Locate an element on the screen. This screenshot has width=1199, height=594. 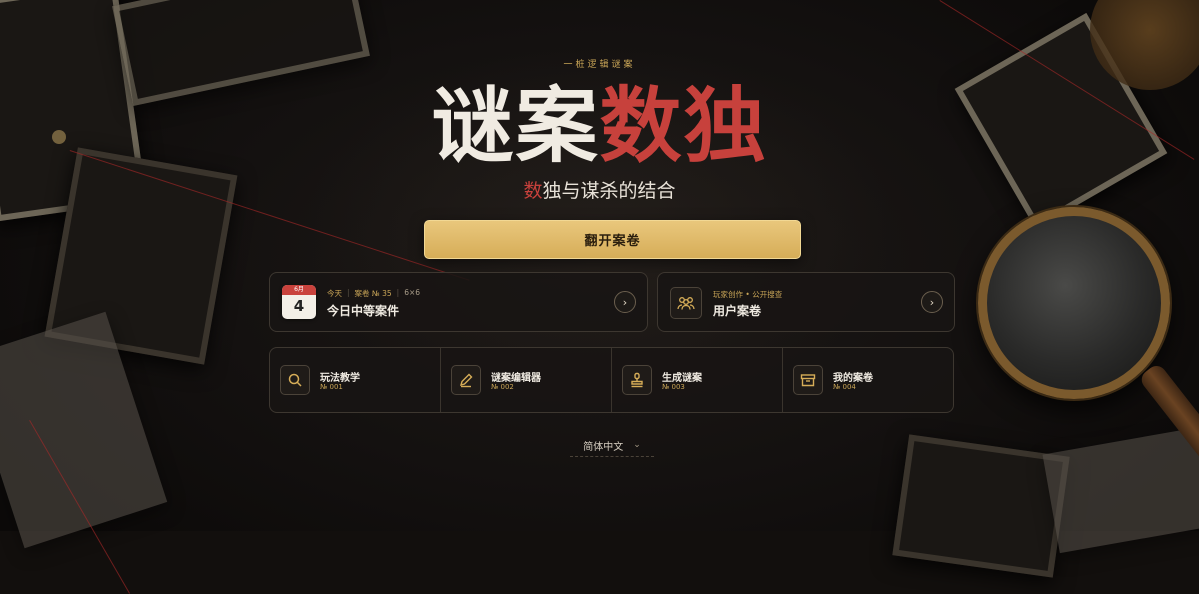
pencil-icon is located at coordinates (466, 380).